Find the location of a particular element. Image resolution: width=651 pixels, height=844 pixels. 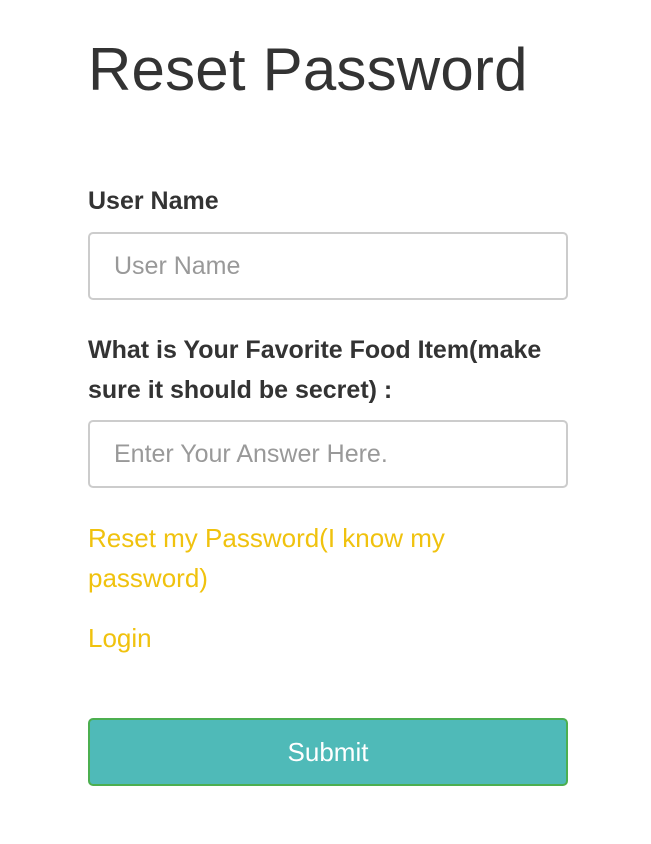

security-answer-input is located at coordinates (328, 454).